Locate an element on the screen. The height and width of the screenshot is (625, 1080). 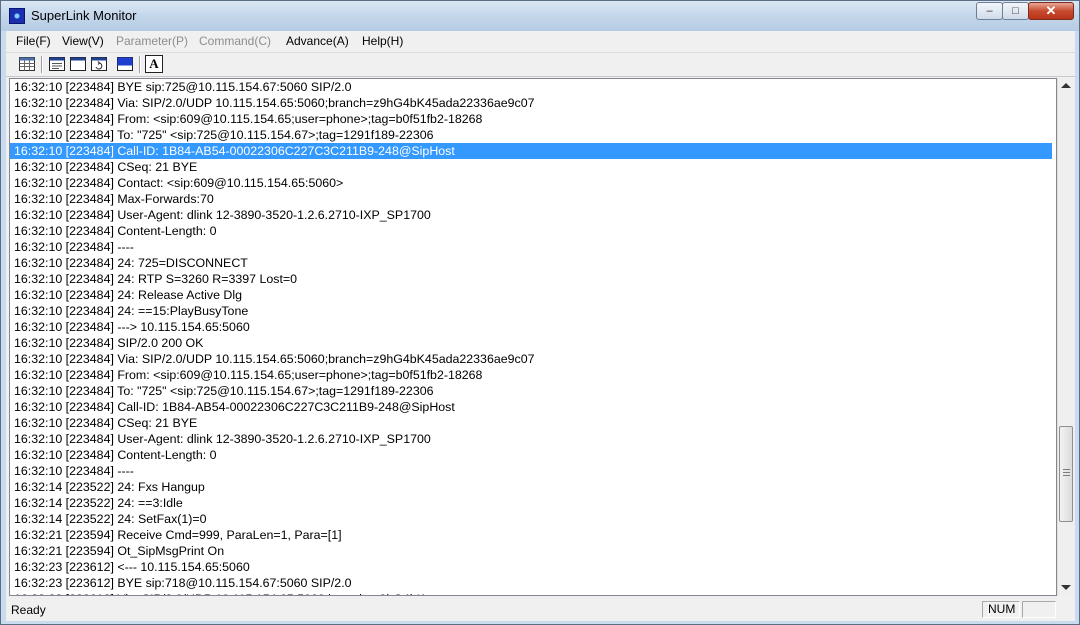
scroll-thumb is located at coordinates (1066, 474).